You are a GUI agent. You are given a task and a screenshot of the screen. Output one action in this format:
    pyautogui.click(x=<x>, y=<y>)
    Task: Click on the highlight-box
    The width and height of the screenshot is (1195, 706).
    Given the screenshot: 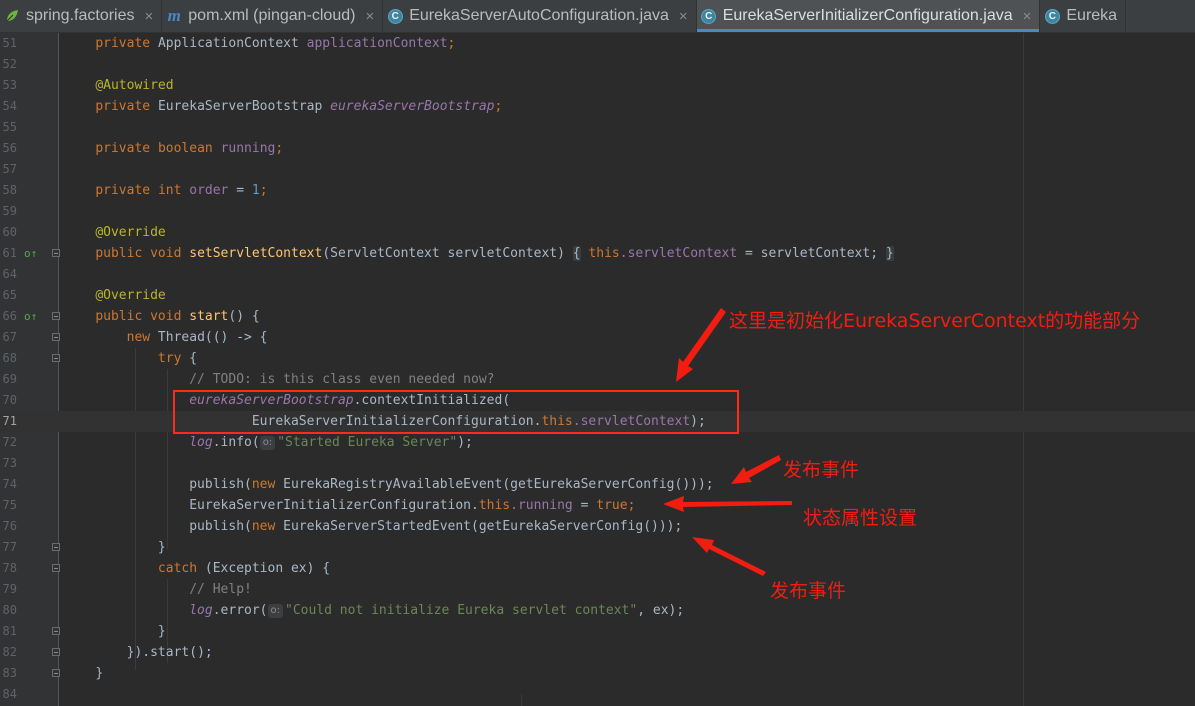 What is the action you would take?
    pyautogui.click(x=456, y=412)
    